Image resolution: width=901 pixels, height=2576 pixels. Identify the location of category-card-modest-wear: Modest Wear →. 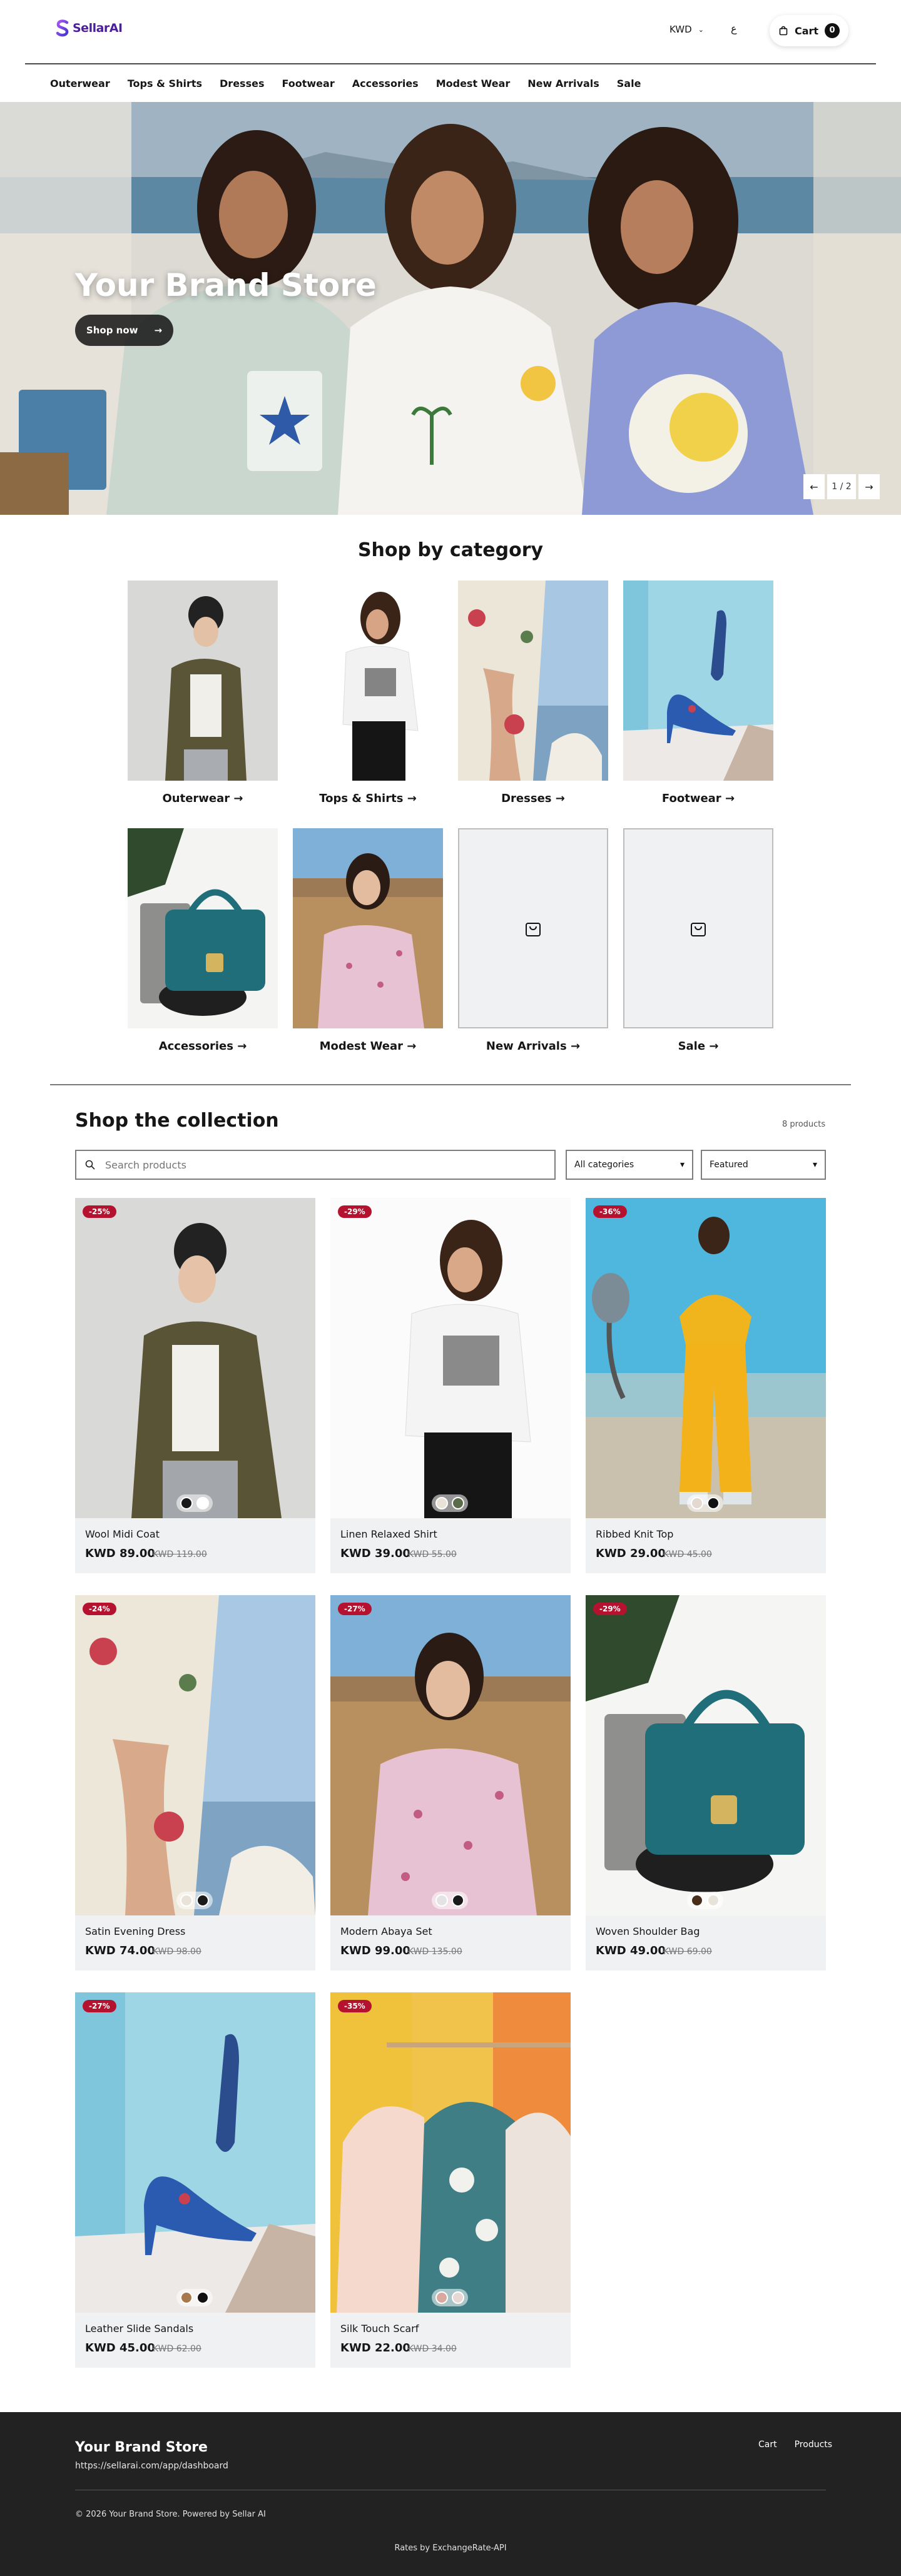
(368, 941).